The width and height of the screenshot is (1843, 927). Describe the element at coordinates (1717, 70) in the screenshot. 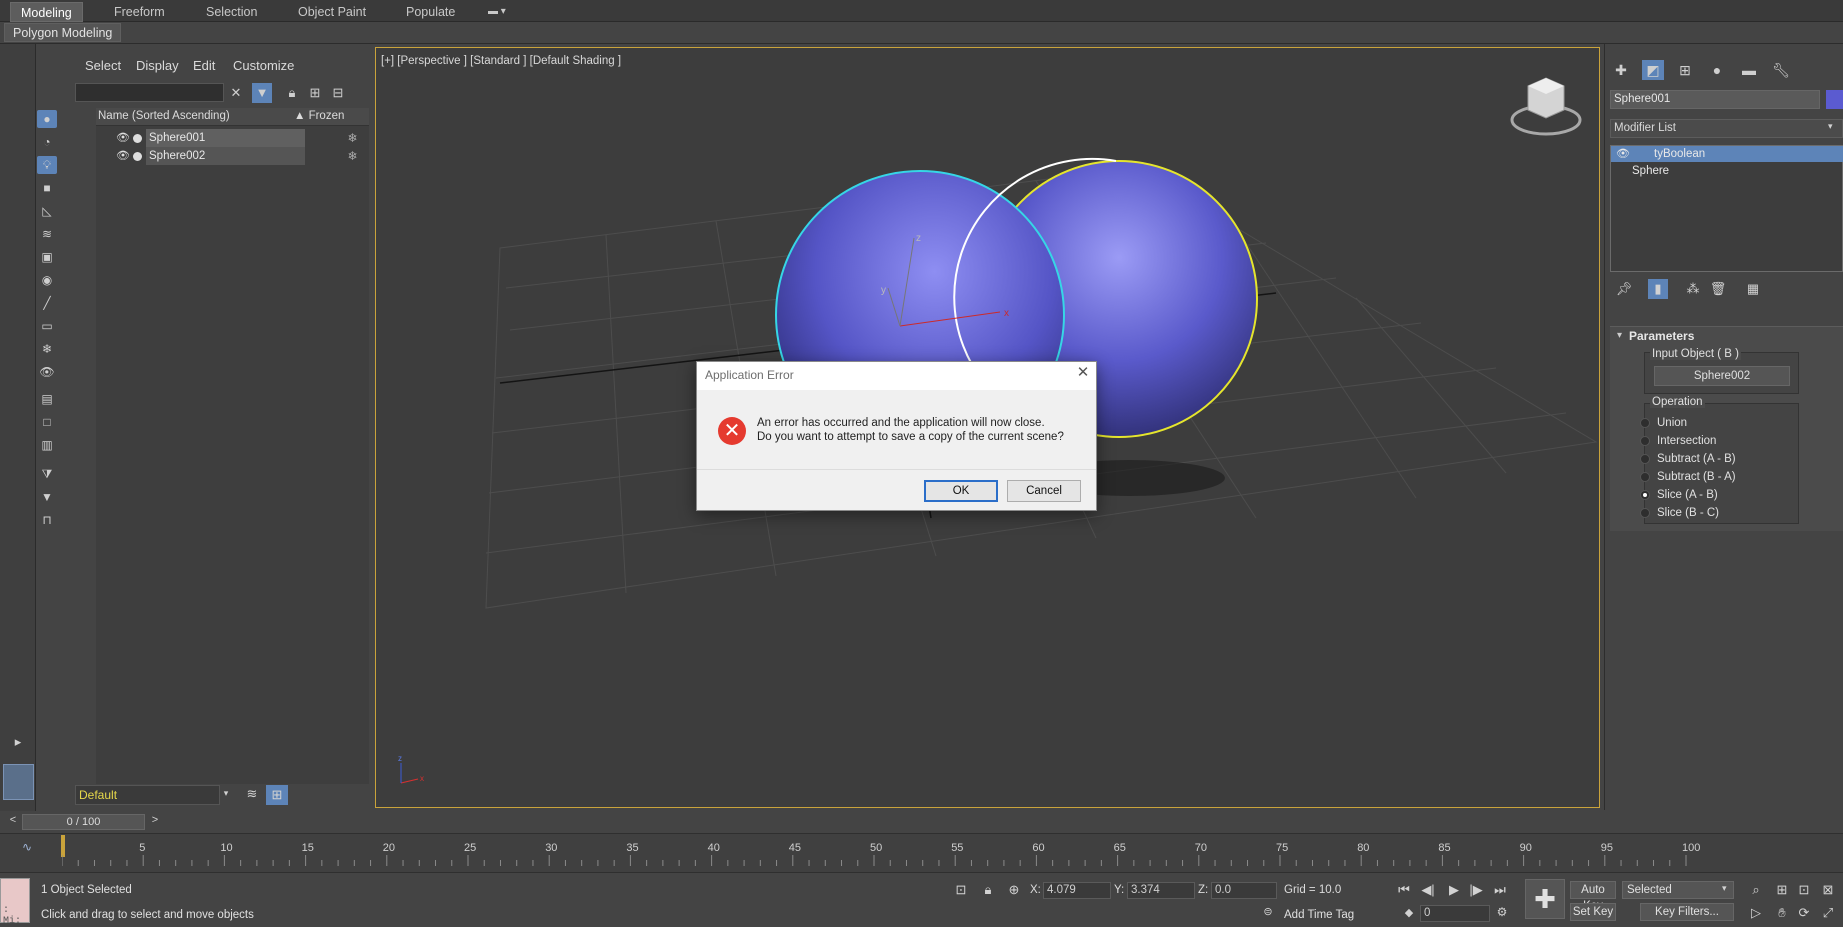

I see `motion-tab-icon: ●` at that location.